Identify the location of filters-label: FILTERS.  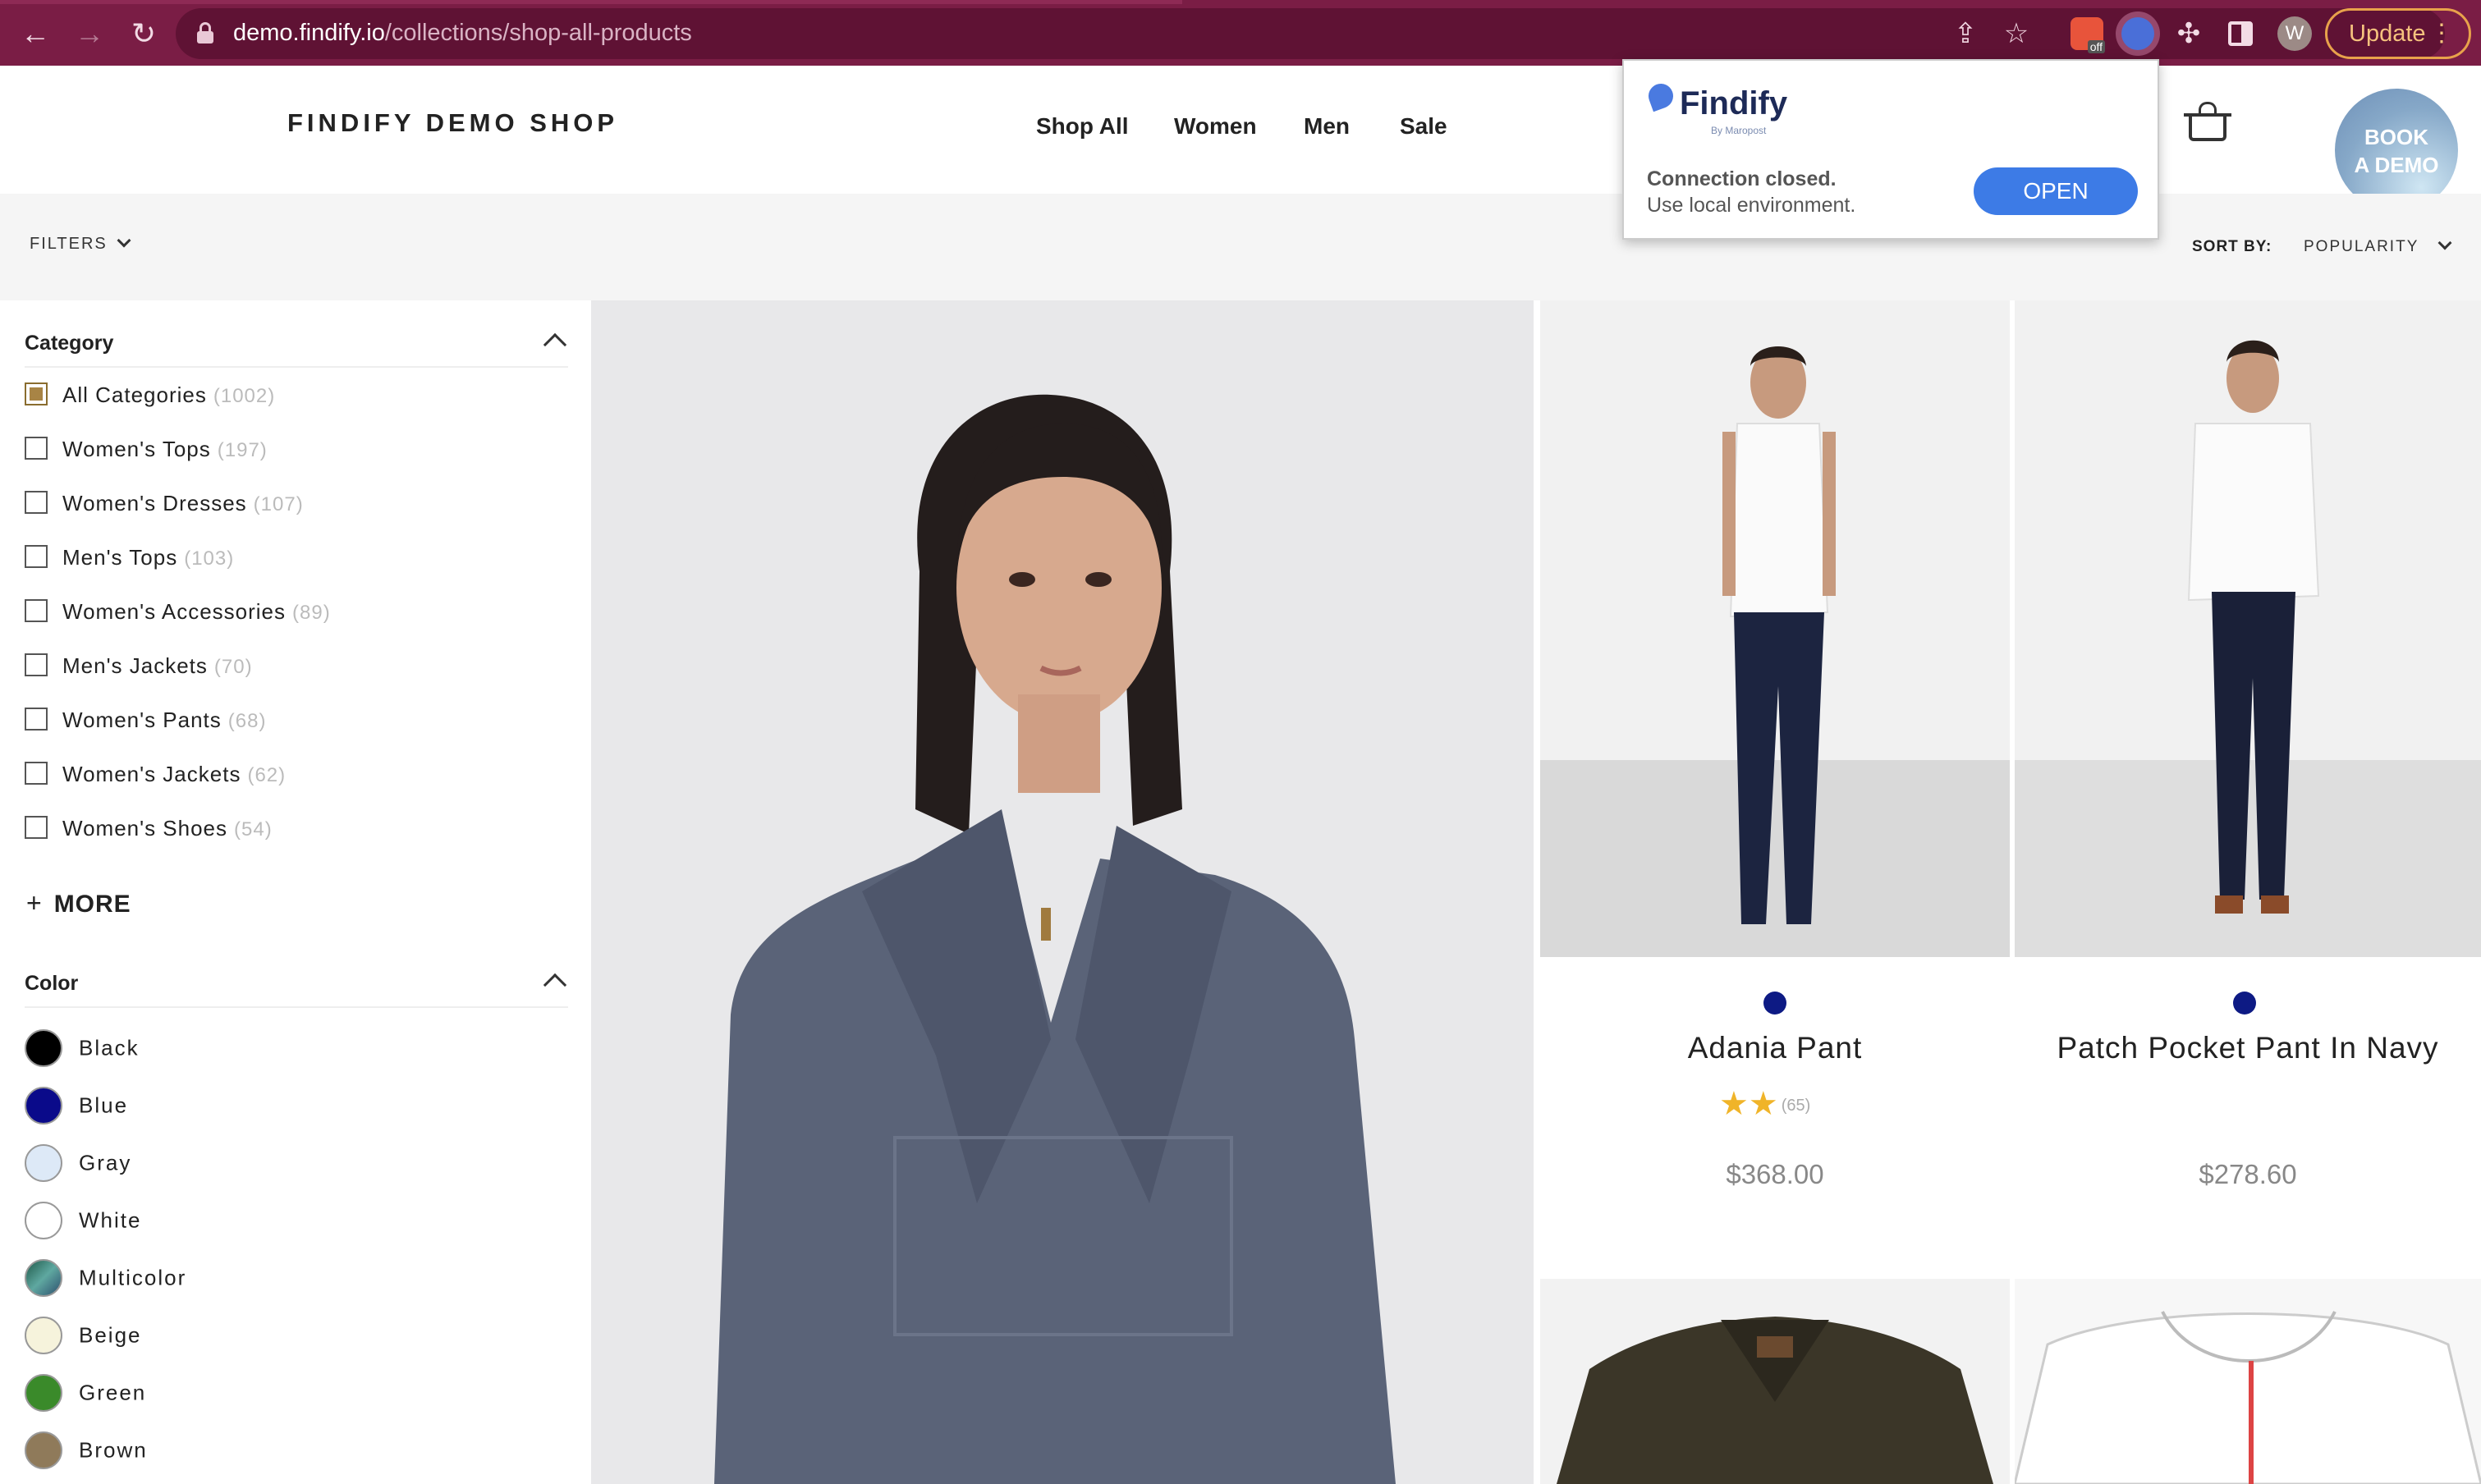
(69, 244).